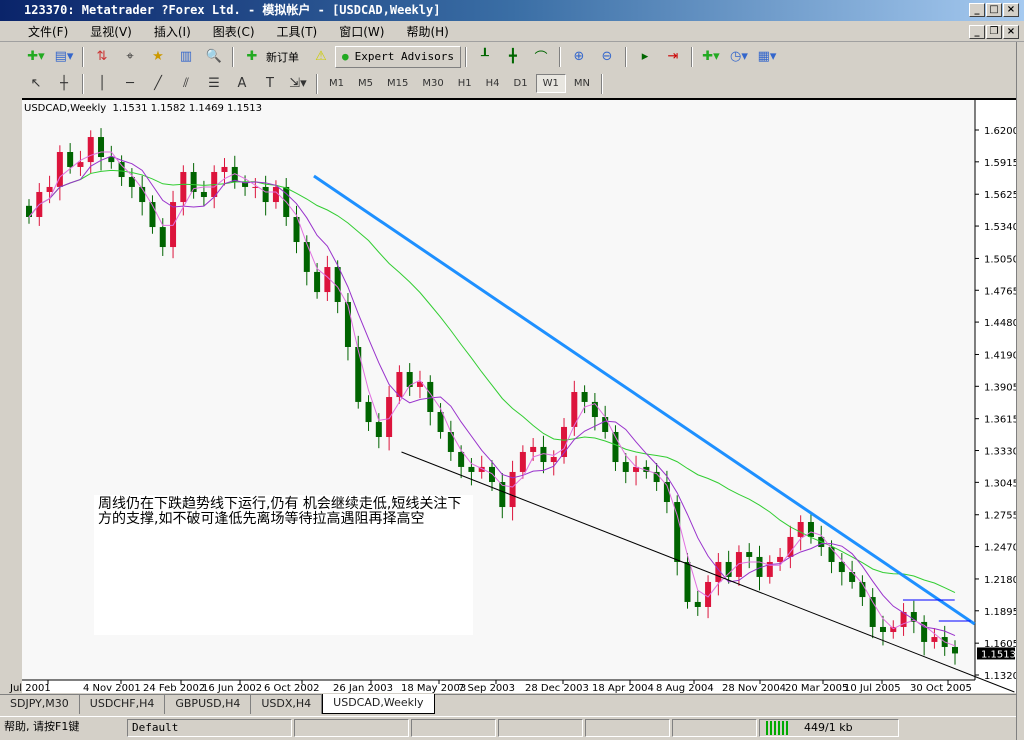  What do you see at coordinates (158, 84) in the screenshot?
I see `trendline-icon: ╱` at bounding box center [158, 84].